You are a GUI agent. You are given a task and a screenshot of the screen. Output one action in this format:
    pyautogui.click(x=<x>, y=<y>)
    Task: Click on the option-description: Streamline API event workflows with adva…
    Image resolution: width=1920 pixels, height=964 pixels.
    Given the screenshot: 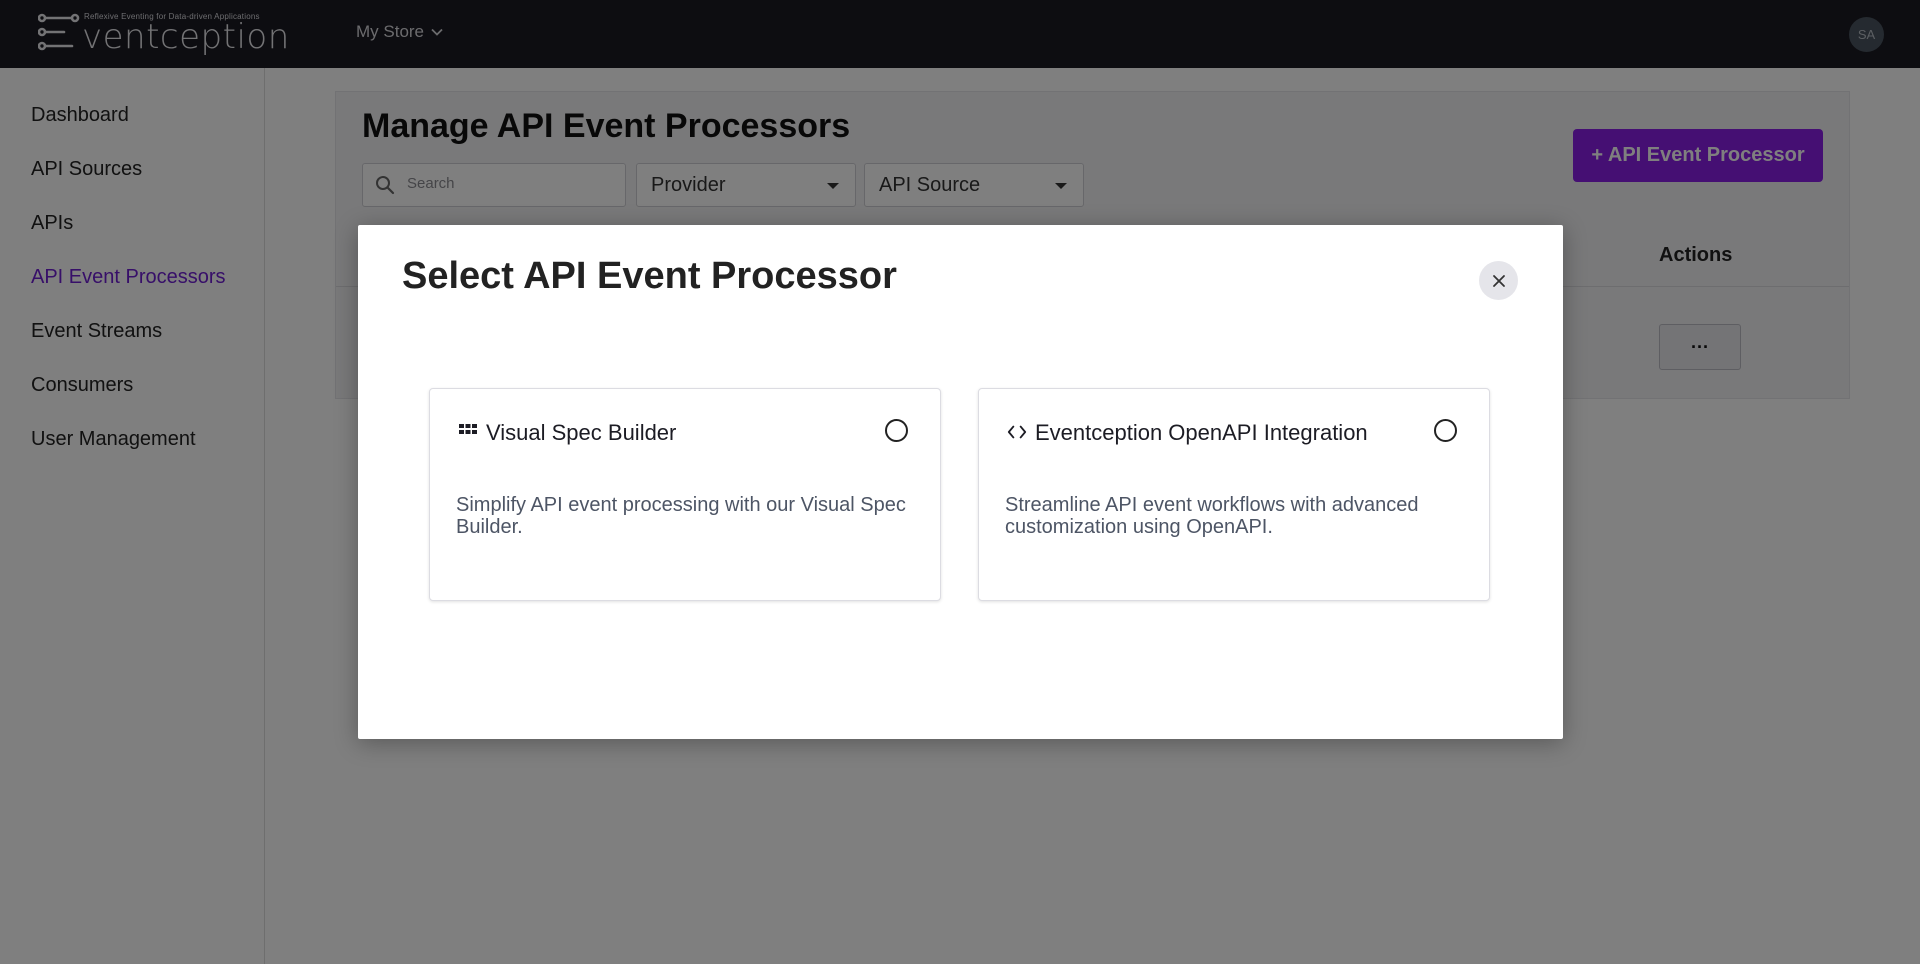 What is the action you would take?
    pyautogui.click(x=1212, y=516)
    